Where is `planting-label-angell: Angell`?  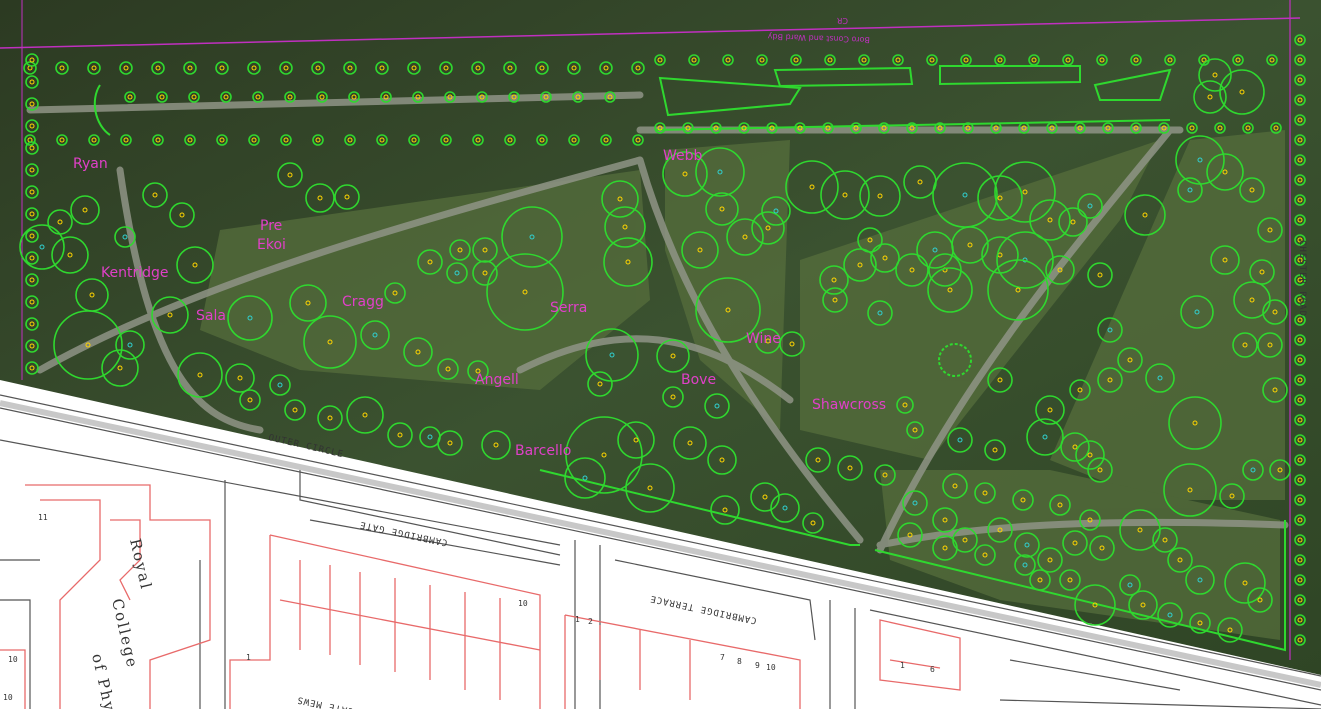
planting-label-angell: Angell is located at coordinates (497, 380).